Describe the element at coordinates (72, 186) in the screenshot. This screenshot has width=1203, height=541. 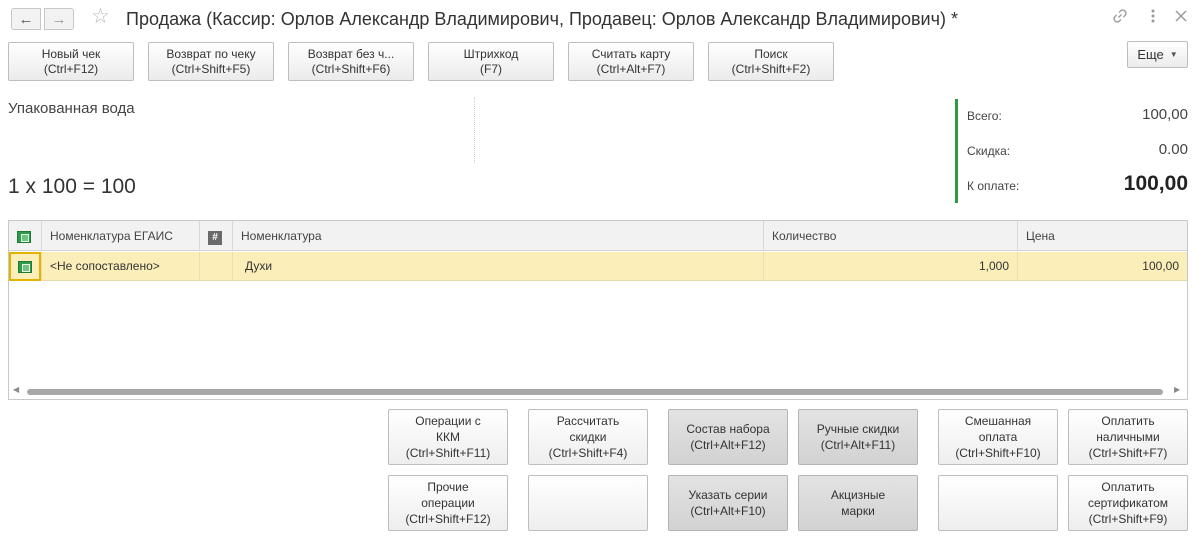
I see `product-calculation: 1 x 100 = 100` at that location.